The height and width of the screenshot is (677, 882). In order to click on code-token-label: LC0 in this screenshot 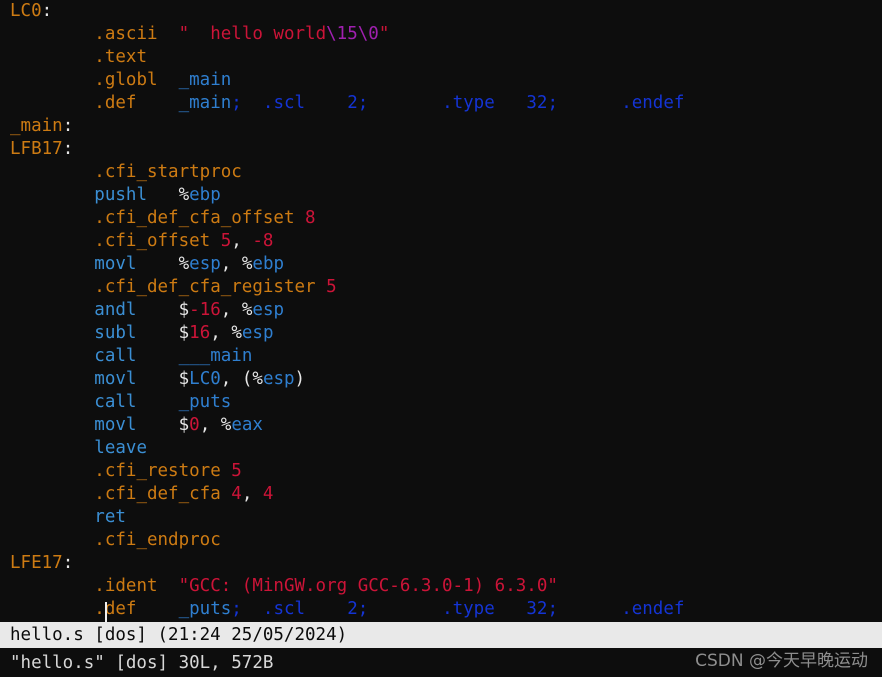, I will do `click(26, 11)`.